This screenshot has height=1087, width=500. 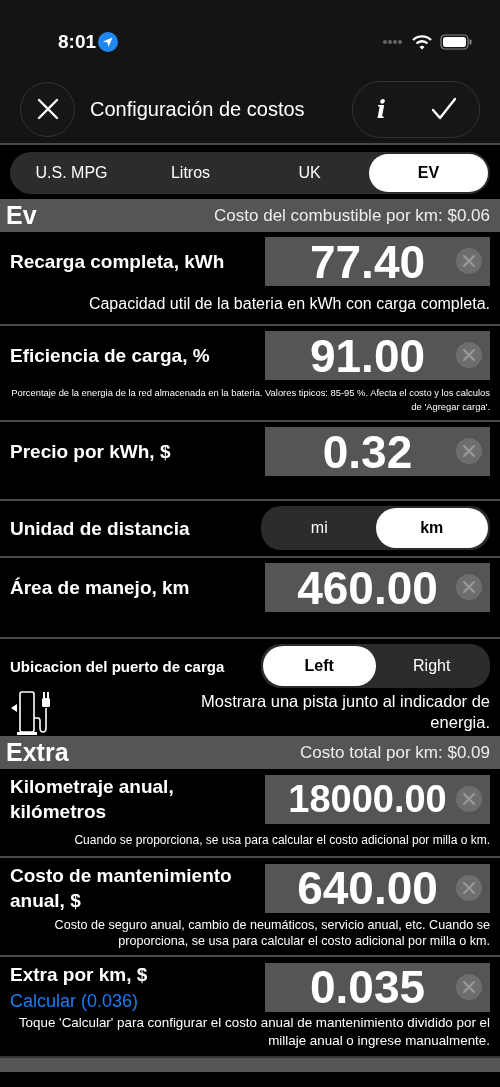 I want to click on segment-option: km, so click(x=431, y=528).